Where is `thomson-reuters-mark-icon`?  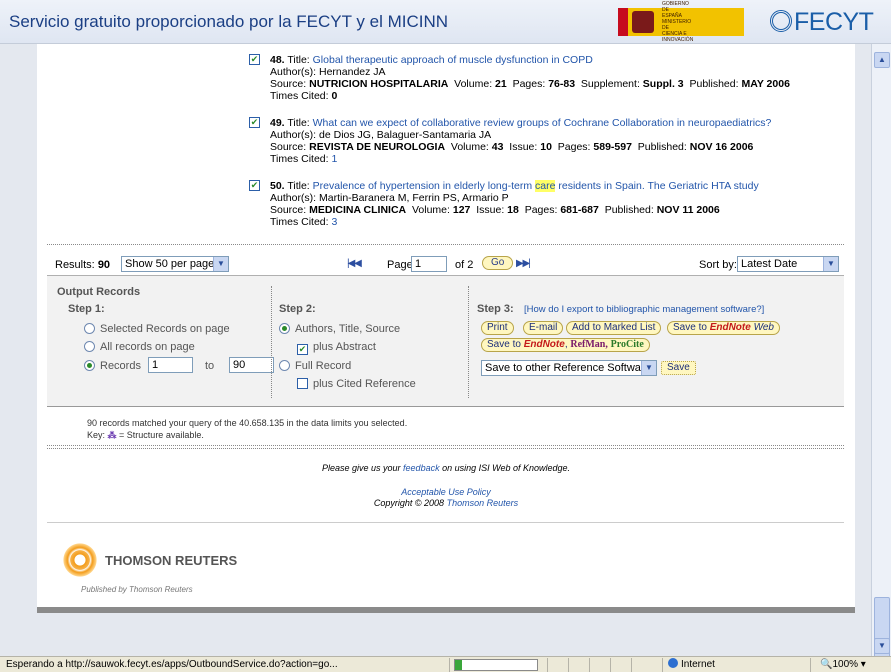 thomson-reuters-mark-icon is located at coordinates (80, 560).